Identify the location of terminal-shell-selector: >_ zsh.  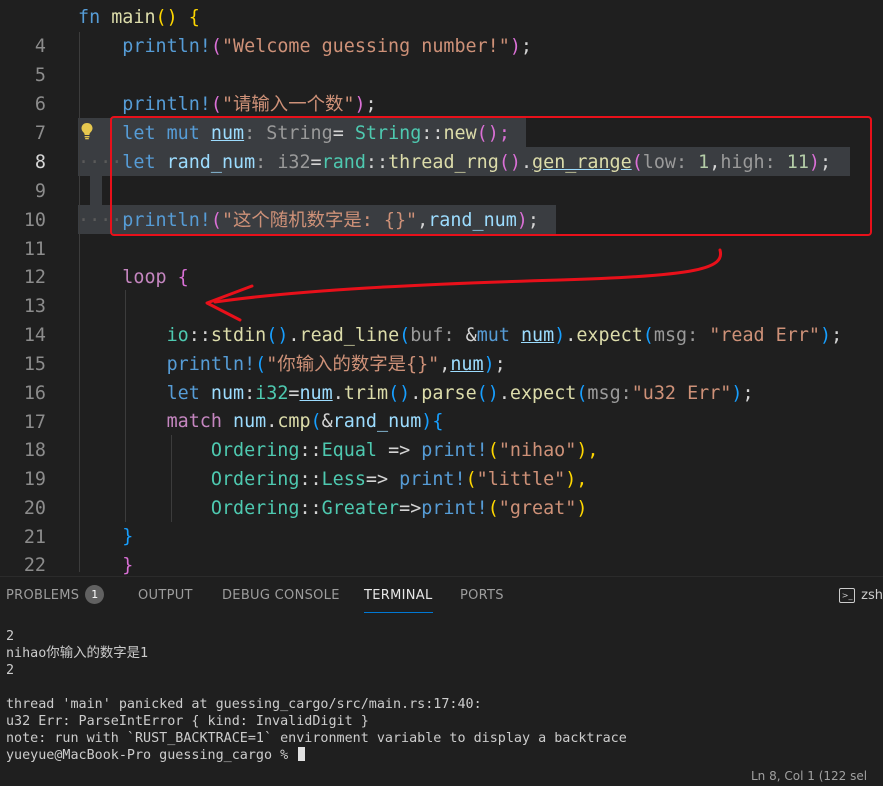
(861, 596).